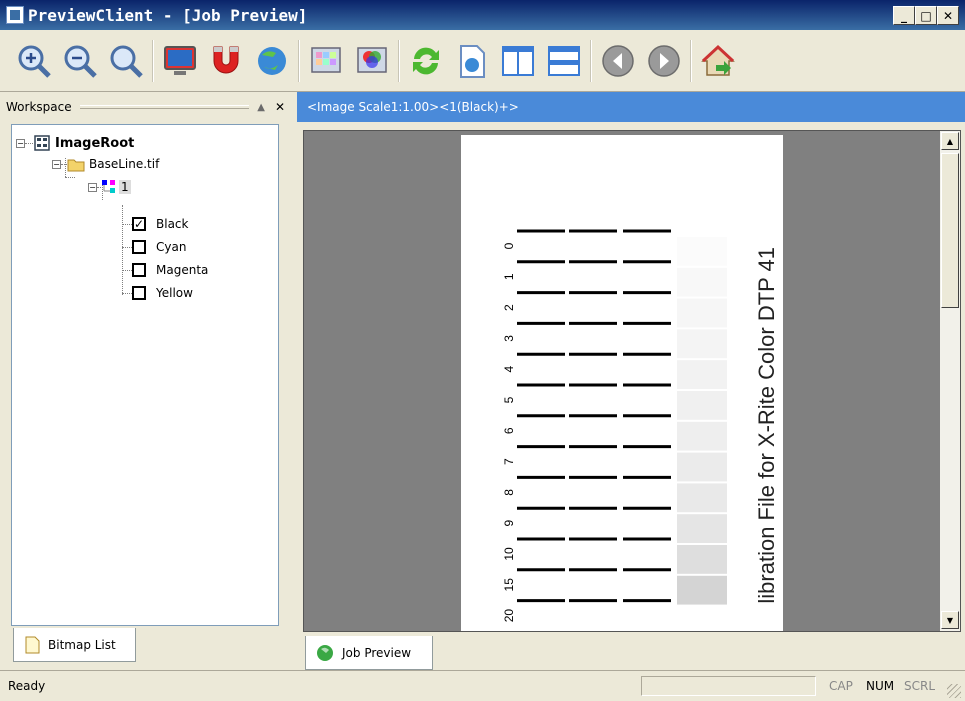 The image size is (965, 701). What do you see at coordinates (509, 338) in the screenshot?
I see `row-label: 3` at bounding box center [509, 338].